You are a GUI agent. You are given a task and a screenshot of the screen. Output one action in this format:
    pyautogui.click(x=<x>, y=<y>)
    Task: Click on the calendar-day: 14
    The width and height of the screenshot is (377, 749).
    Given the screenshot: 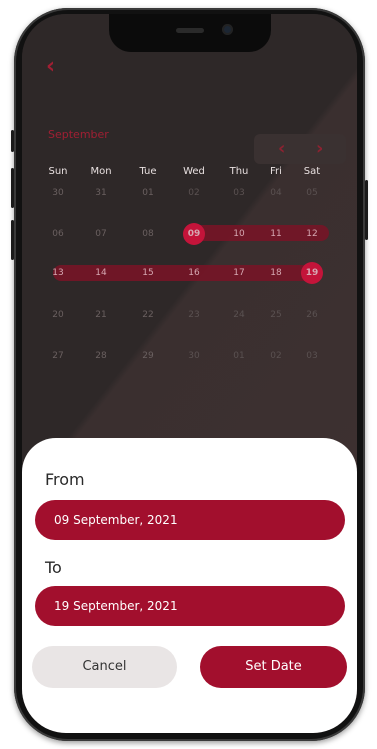 What is the action you would take?
    pyautogui.click(x=101, y=273)
    